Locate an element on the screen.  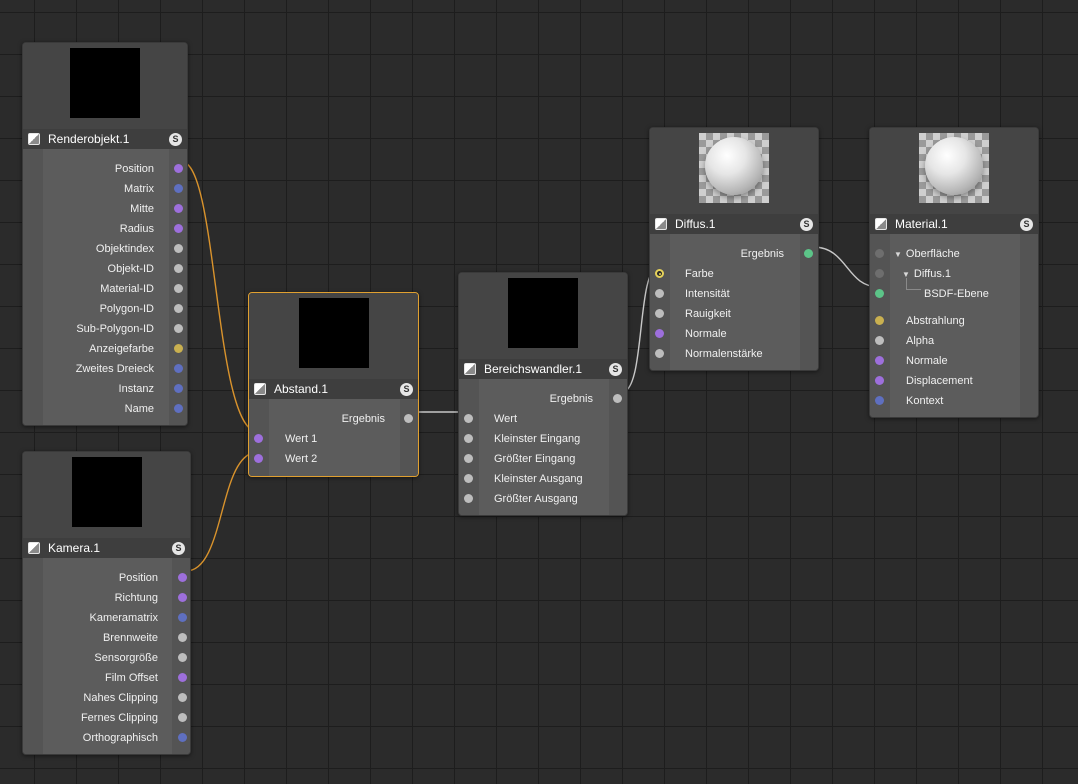
input-port-rauigkeit: Rauigkeit is located at coordinates (708, 314).